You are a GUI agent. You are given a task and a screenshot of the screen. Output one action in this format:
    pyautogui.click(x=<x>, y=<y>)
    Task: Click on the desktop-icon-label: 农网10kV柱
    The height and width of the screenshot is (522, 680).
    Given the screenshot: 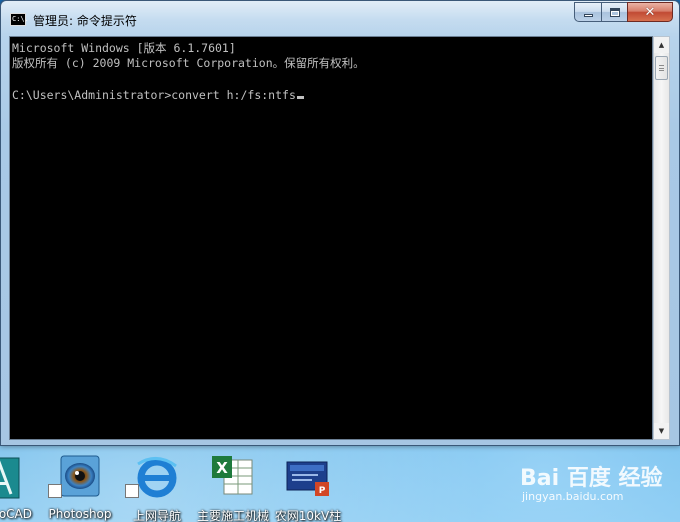 What is the action you would take?
    pyautogui.click(x=308, y=515)
    